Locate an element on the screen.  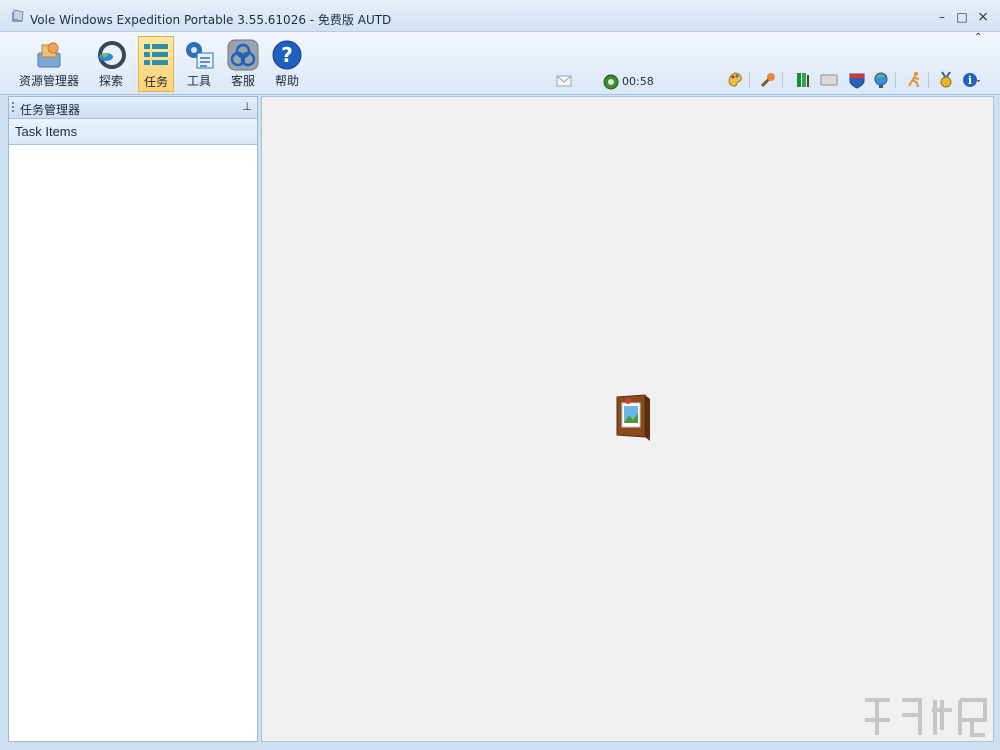
panel-grip-handle is located at coordinates (13, 108).